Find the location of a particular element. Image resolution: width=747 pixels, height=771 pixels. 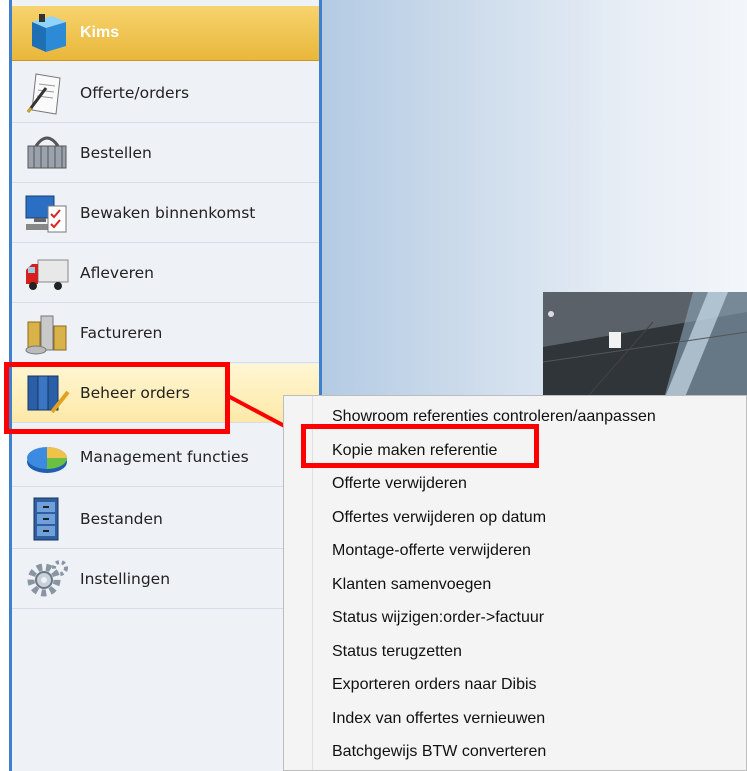

sidebar-item-label: Instellingen is located at coordinates (125, 579).